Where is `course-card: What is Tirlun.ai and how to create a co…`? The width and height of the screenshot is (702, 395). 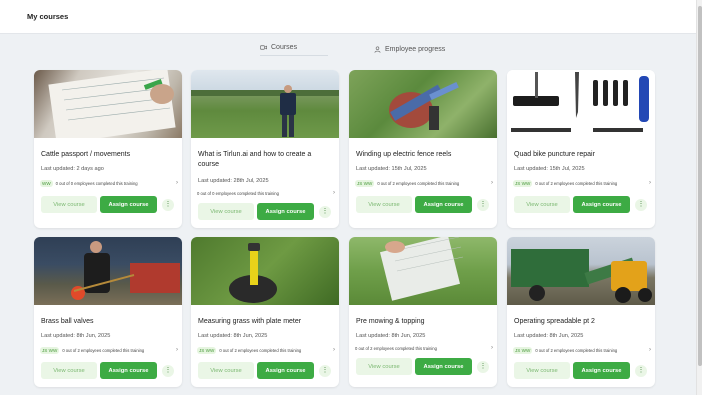 course-card: What is Tirlun.ai and how to create a co… is located at coordinates (265, 149).